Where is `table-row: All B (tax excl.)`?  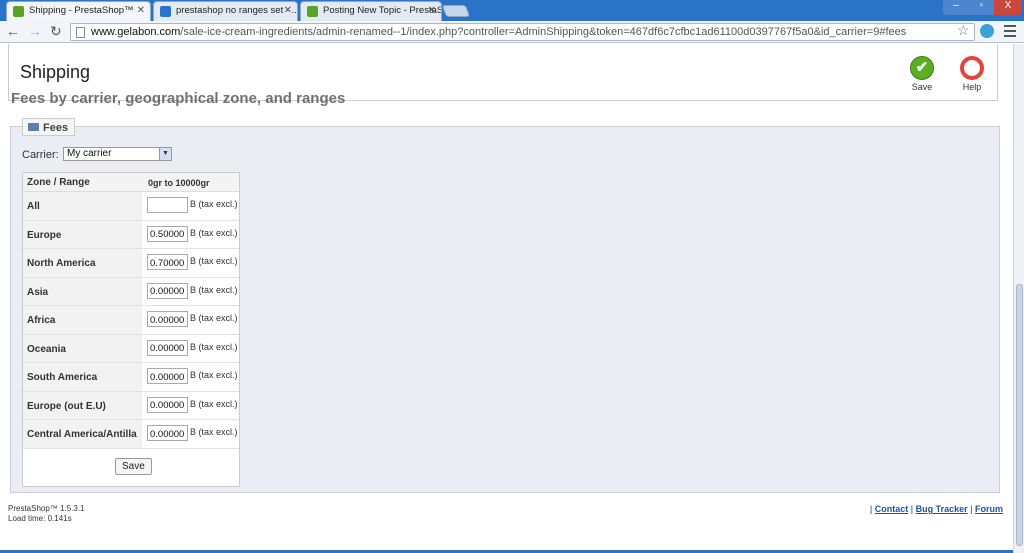 table-row: All B (tax excl.) is located at coordinates (131, 206).